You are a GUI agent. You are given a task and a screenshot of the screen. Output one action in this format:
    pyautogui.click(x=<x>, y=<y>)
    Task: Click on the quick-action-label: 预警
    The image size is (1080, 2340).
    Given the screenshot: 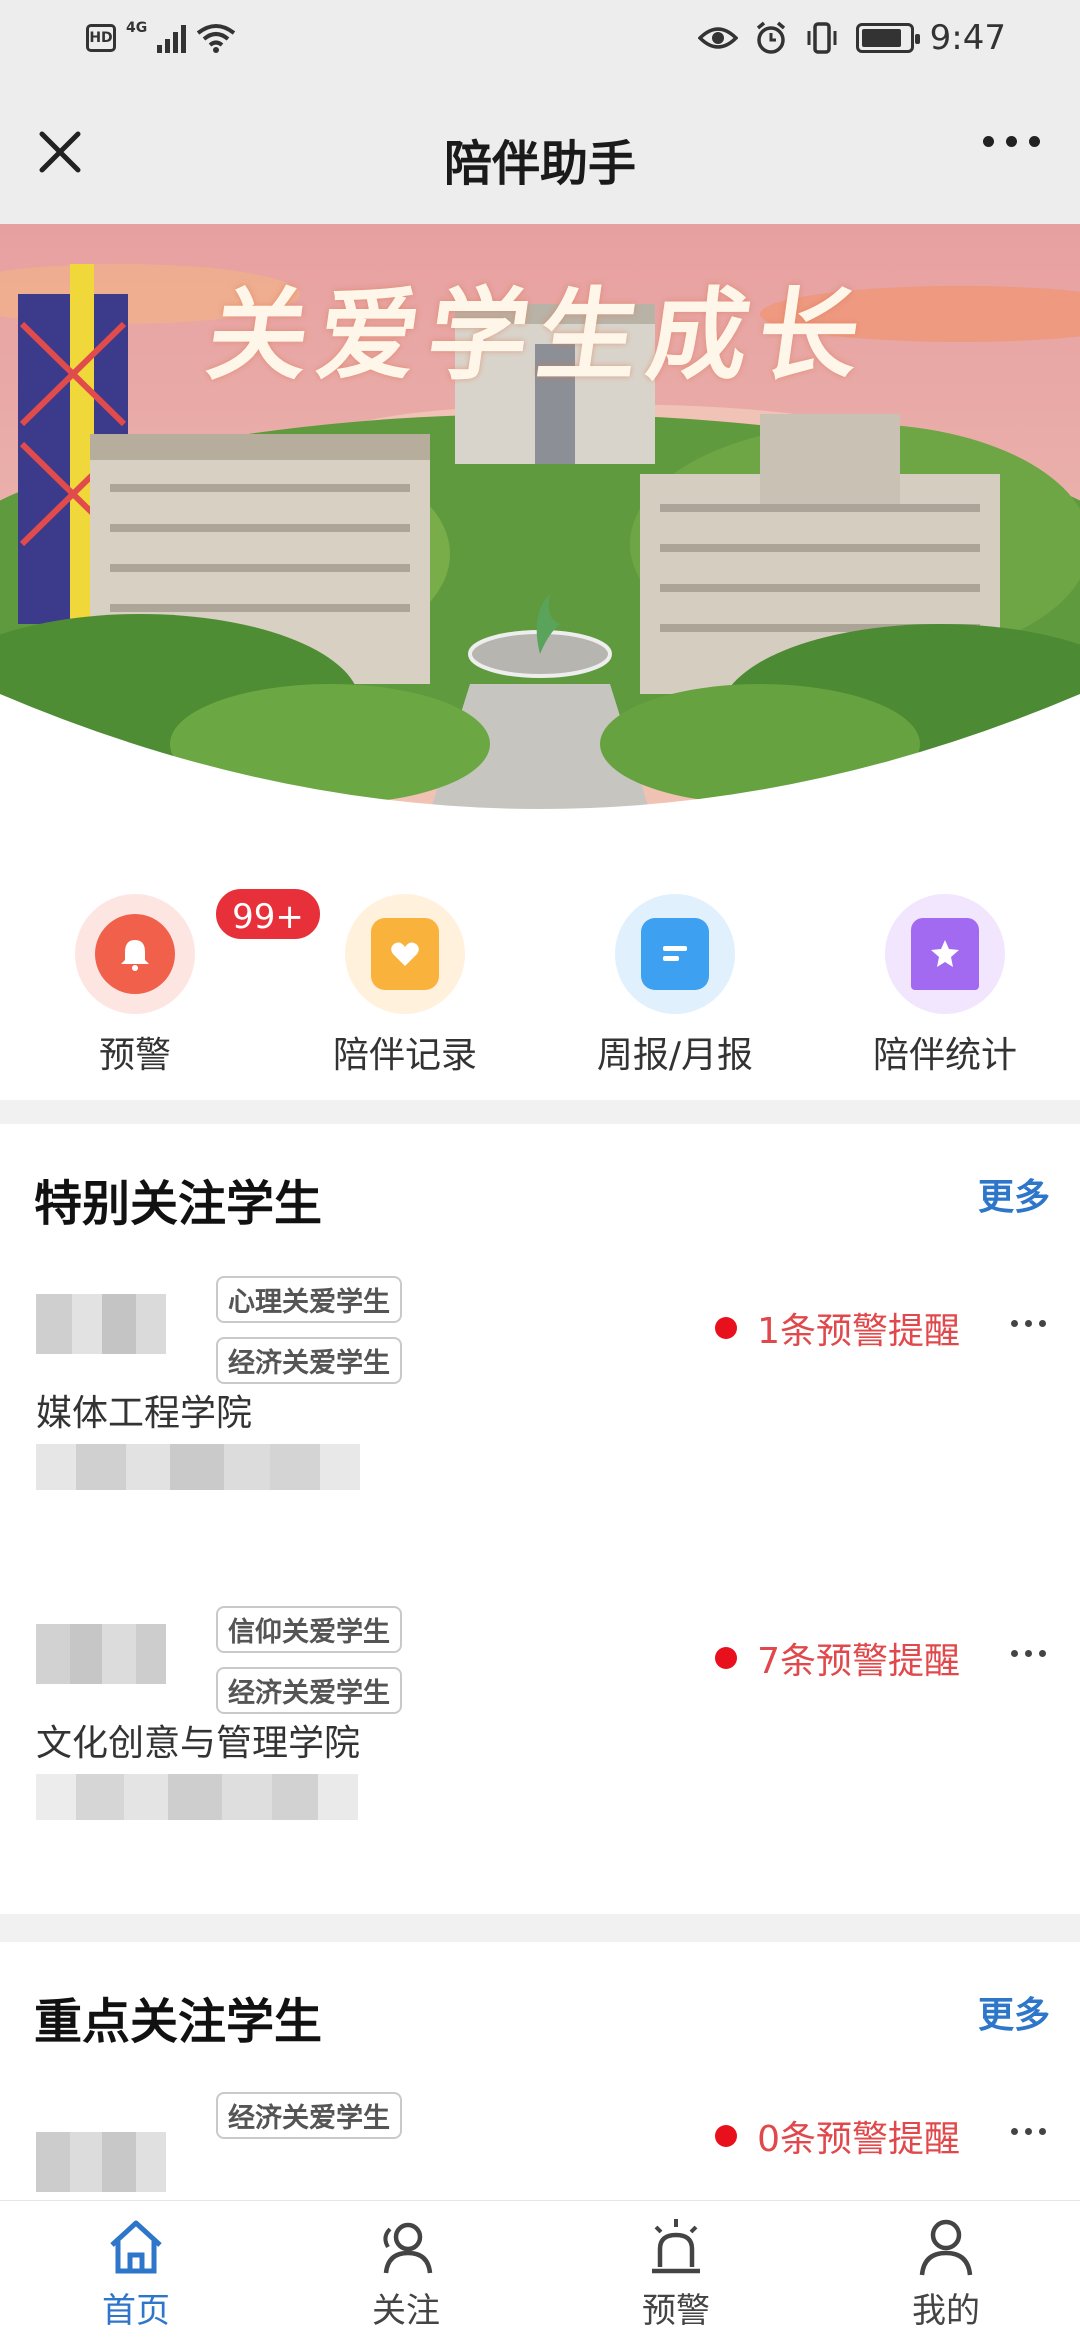 What is the action you would take?
    pyautogui.click(x=134, y=1055)
    